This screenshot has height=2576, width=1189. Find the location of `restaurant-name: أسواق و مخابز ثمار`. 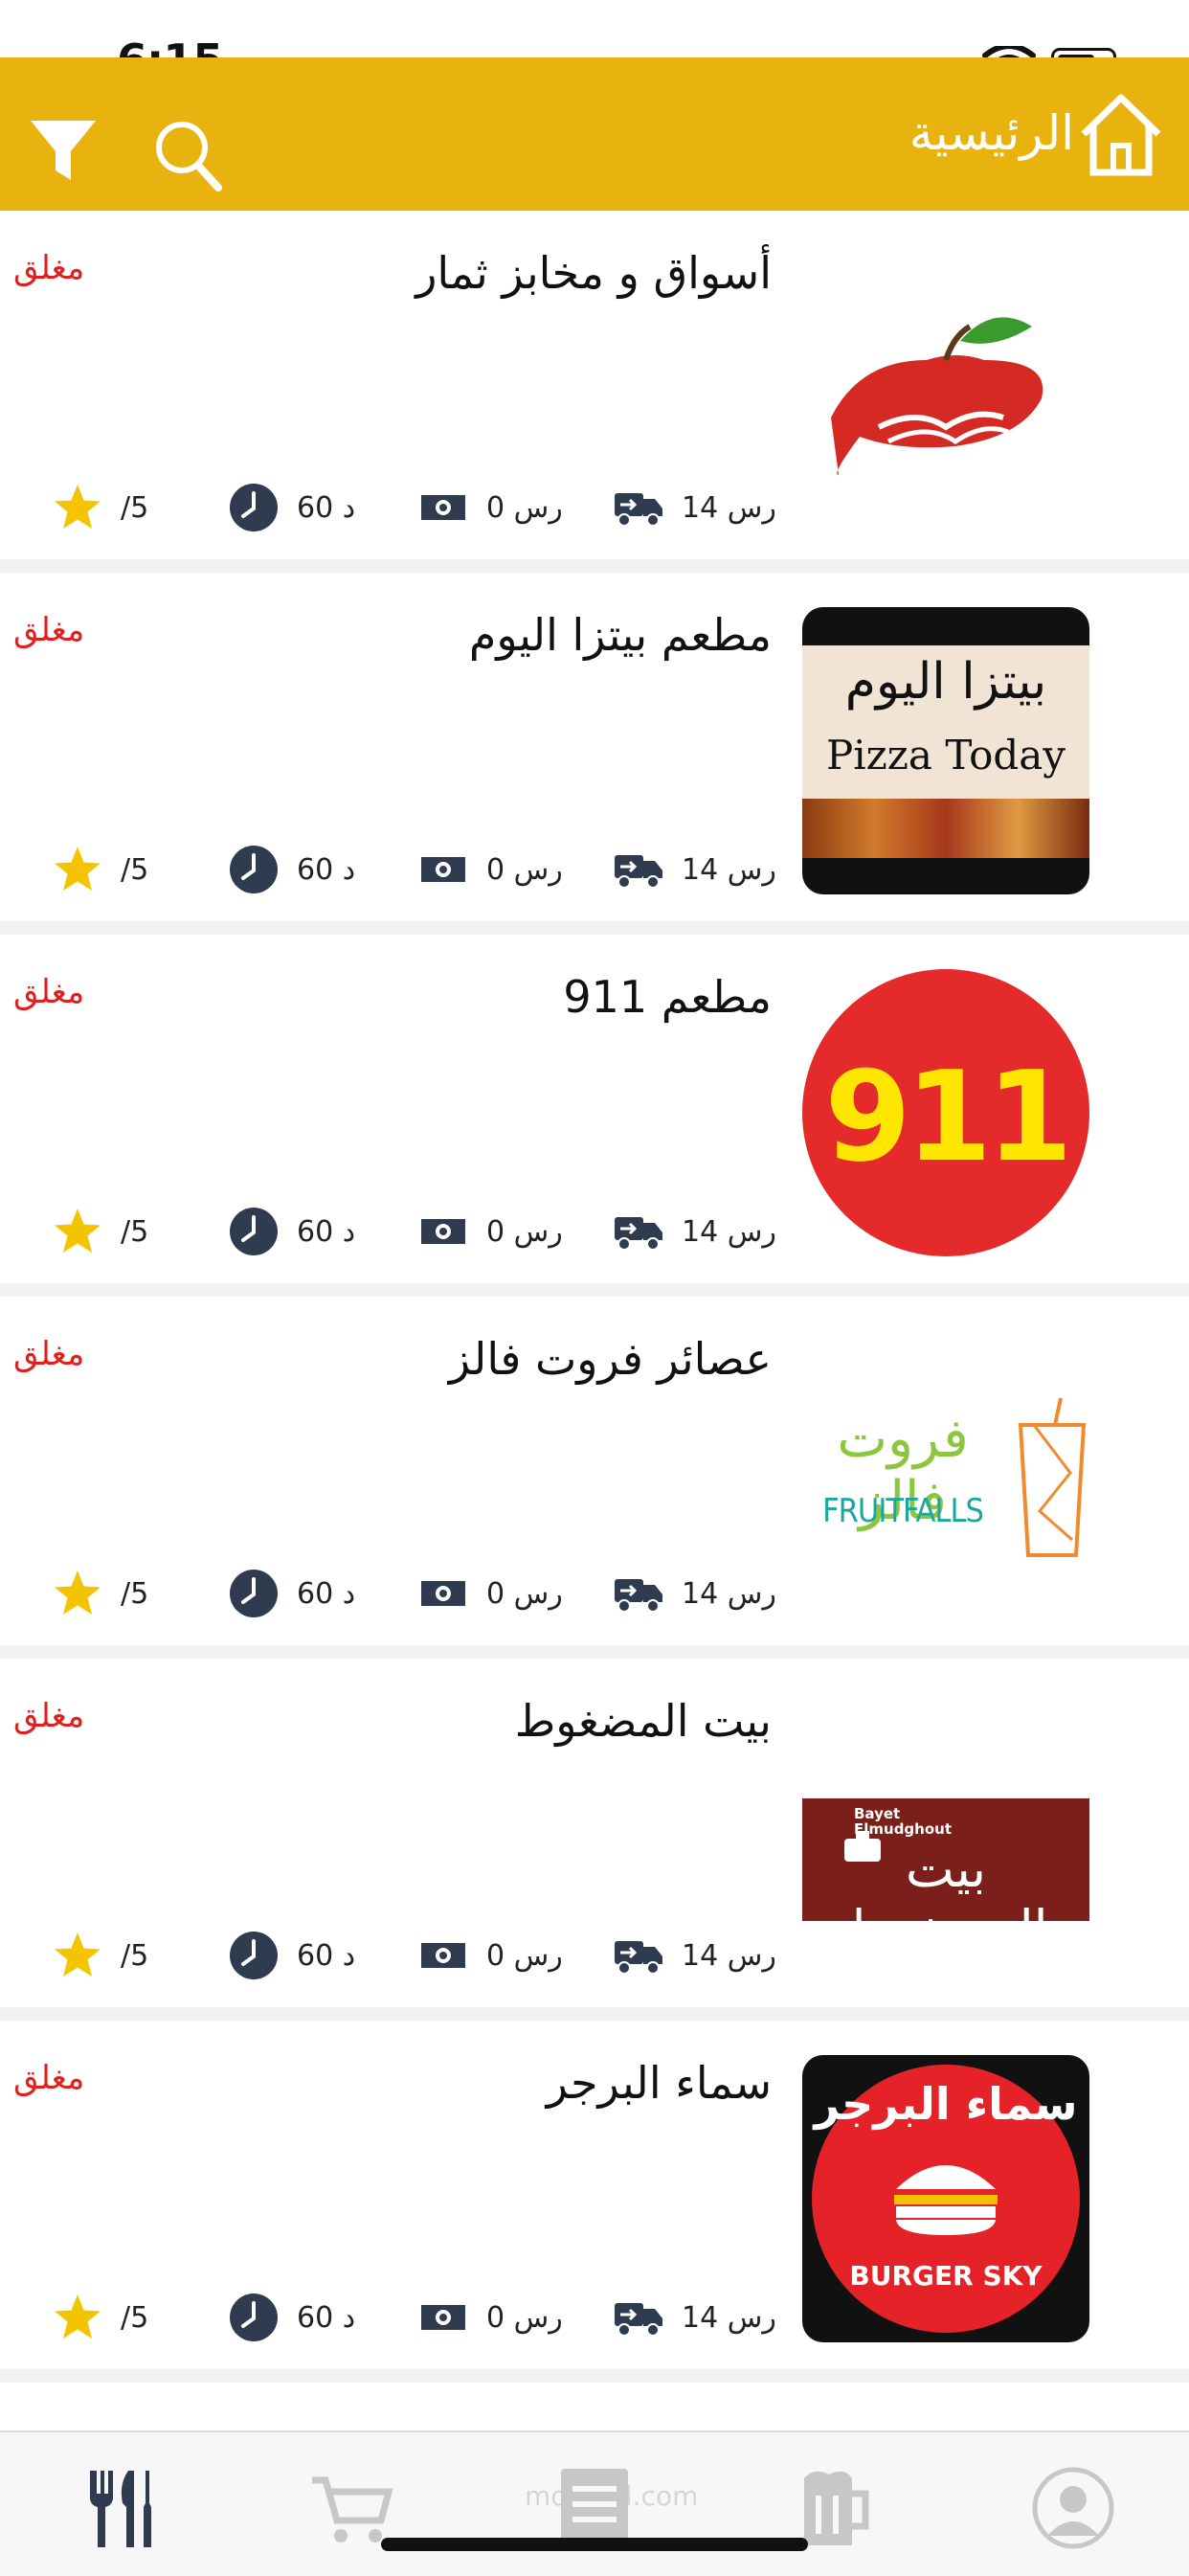

restaurant-name: أسواق و مخابز ثمار is located at coordinates (593, 273).